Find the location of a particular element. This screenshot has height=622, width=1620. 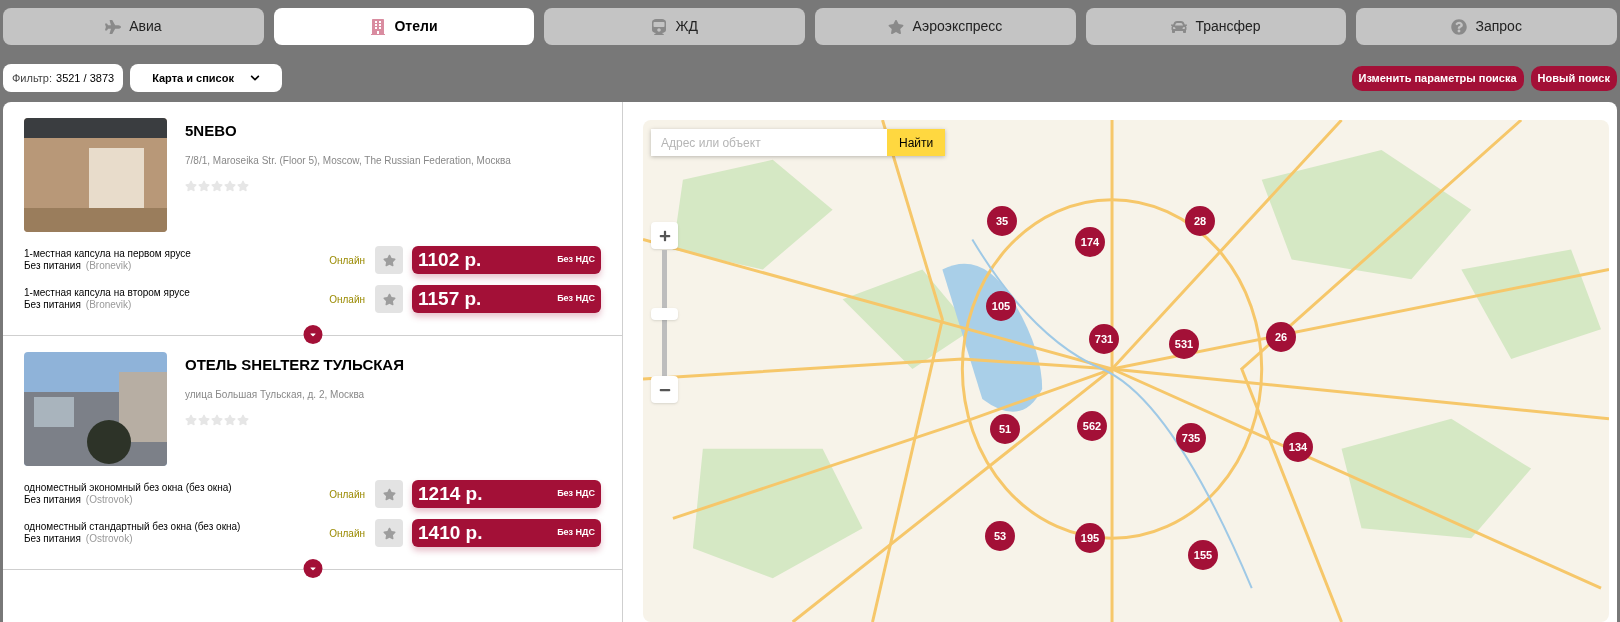

room-title: одноместный экономный без окна (без окна) is located at coordinates (128, 488).